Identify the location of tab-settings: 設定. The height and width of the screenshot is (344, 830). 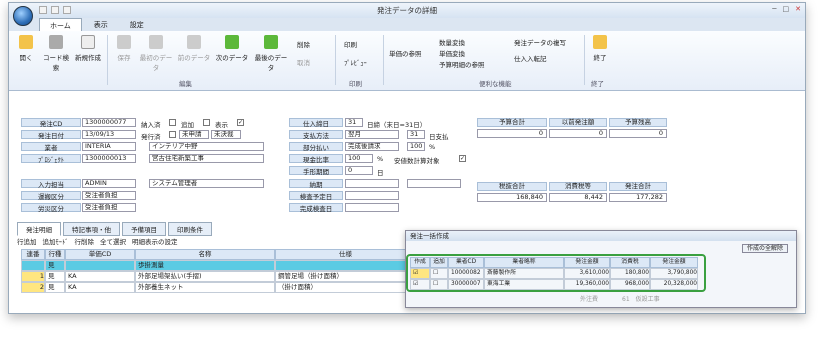
(137, 24).